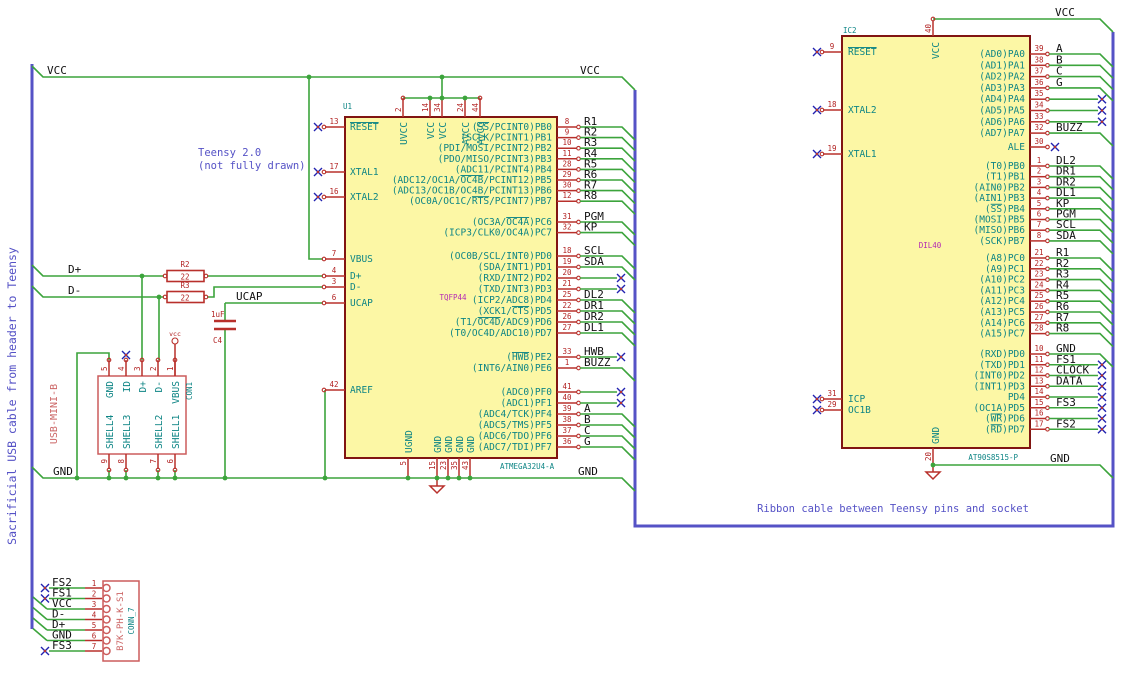 The image size is (1131, 690). What do you see at coordinates (597, 362) in the screenshot?
I see `net-label: BUZZ` at bounding box center [597, 362].